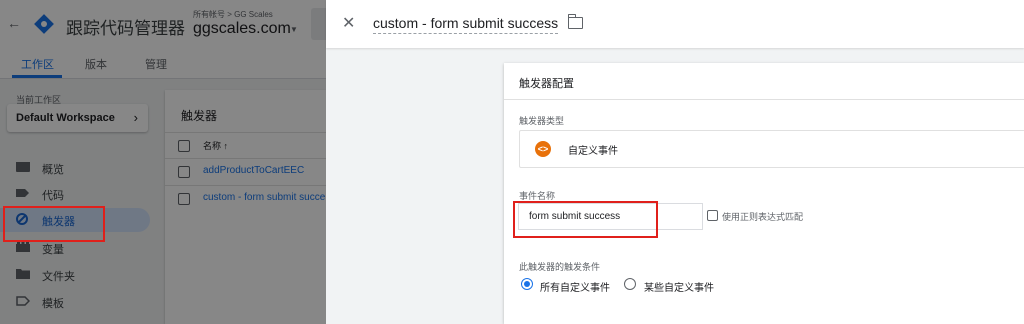 Image resolution: width=1024 pixels, height=324 pixels. What do you see at coordinates (630, 284) in the screenshot?
I see `radio-some-custom-events` at bounding box center [630, 284].